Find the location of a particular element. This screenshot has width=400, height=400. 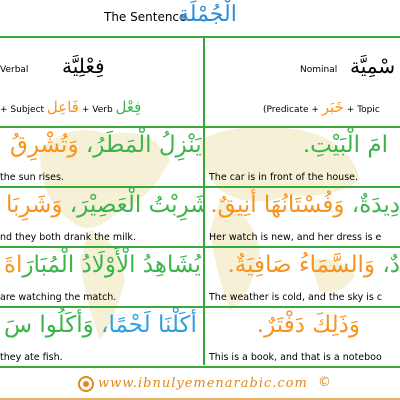

nominal-translation-2: Her watch is new, and her dress is e is located at coordinates (295, 237).